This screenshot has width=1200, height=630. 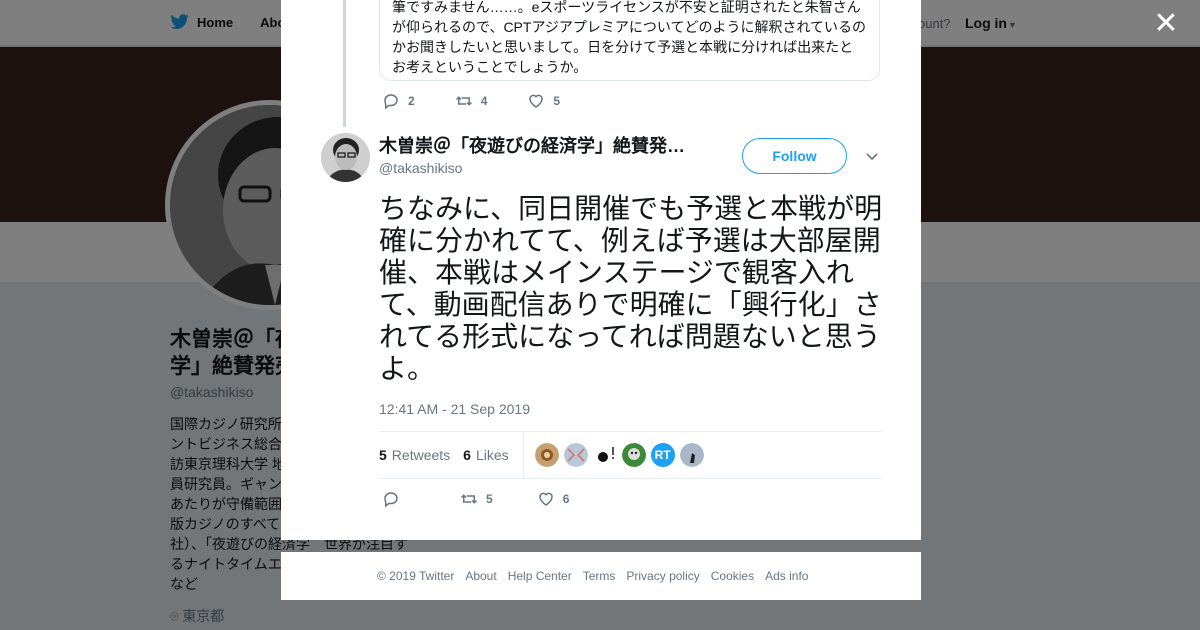 What do you see at coordinates (484, 101) in the screenshot?
I see `parent-retweet-count: 4` at bounding box center [484, 101].